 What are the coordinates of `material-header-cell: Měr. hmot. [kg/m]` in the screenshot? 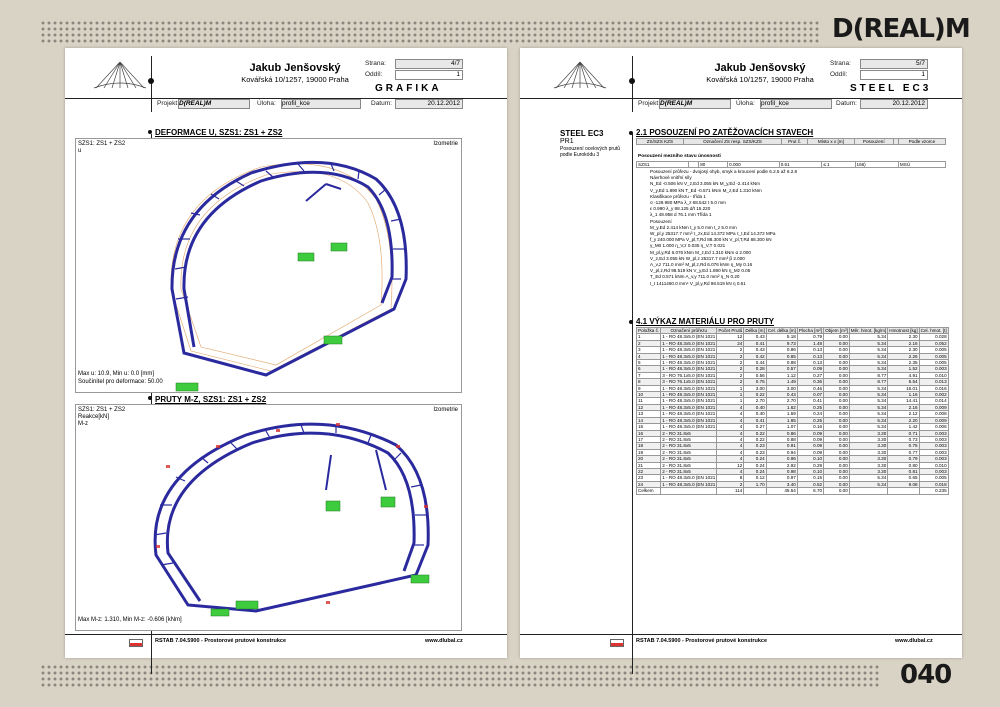 It's located at (868, 330).